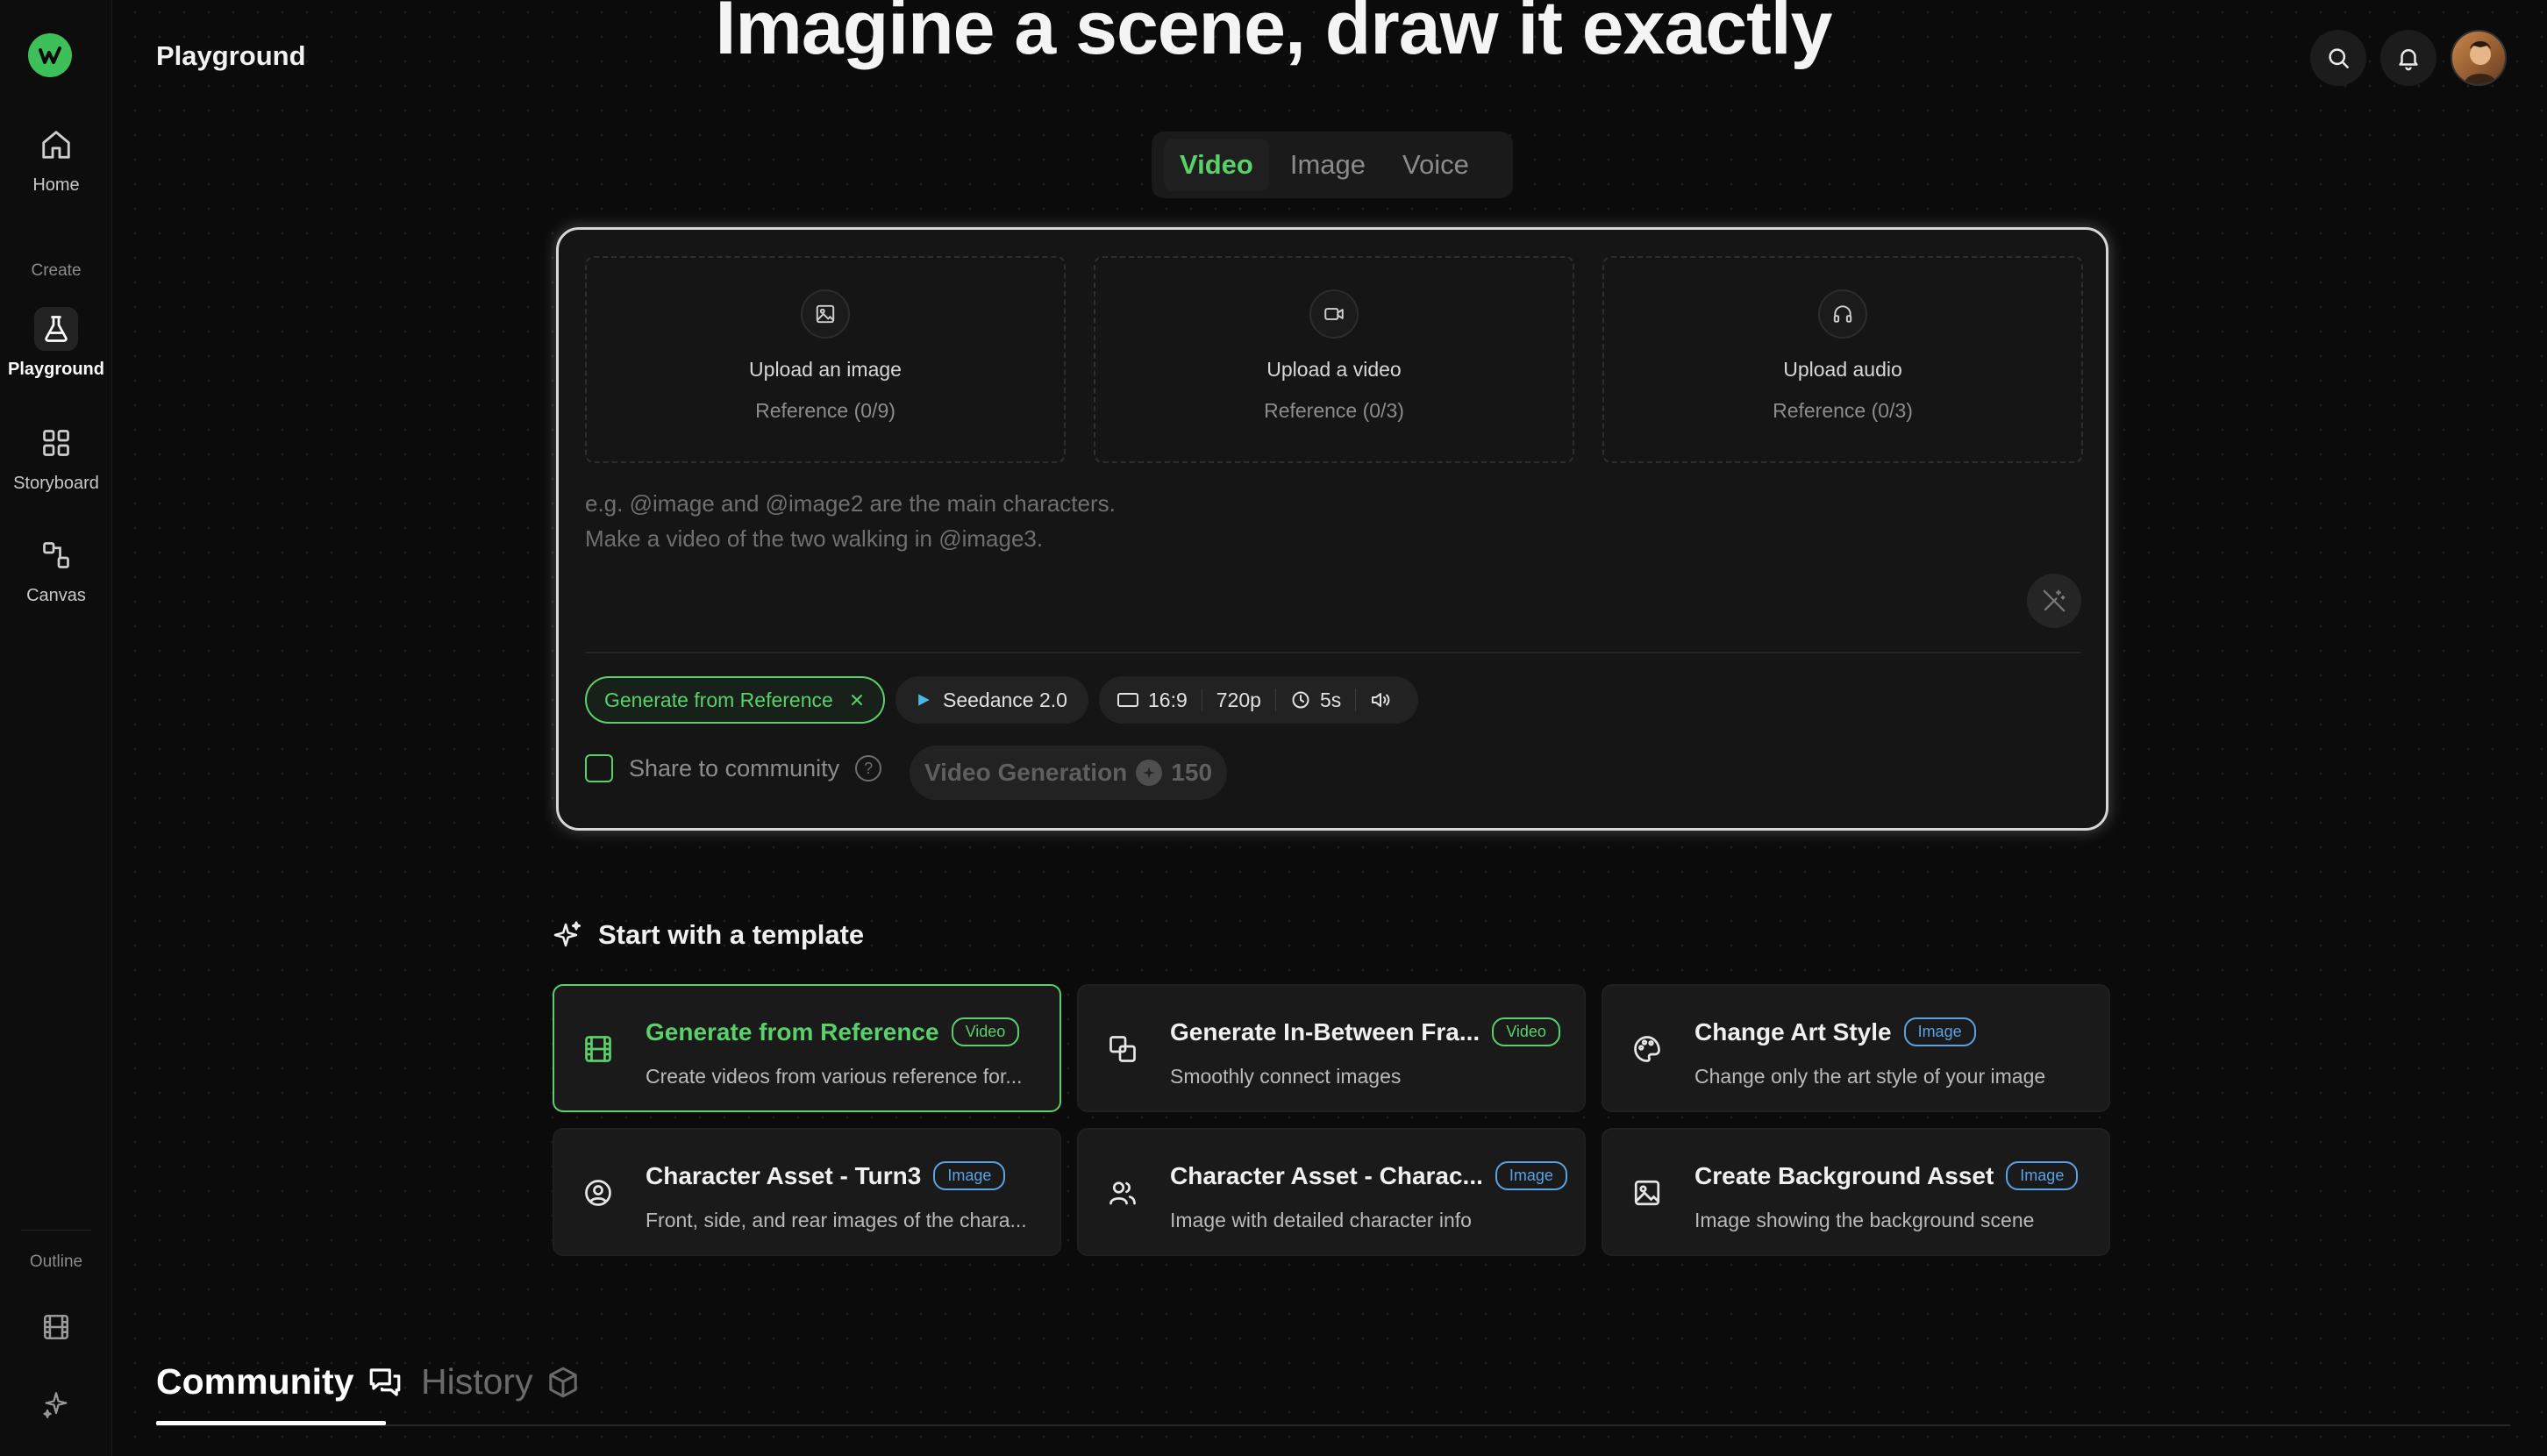 The image size is (2547, 1456). Describe the element at coordinates (1369, 1175) in the screenshot. I see `template-title: Character Asset - Charac... Image` at that location.